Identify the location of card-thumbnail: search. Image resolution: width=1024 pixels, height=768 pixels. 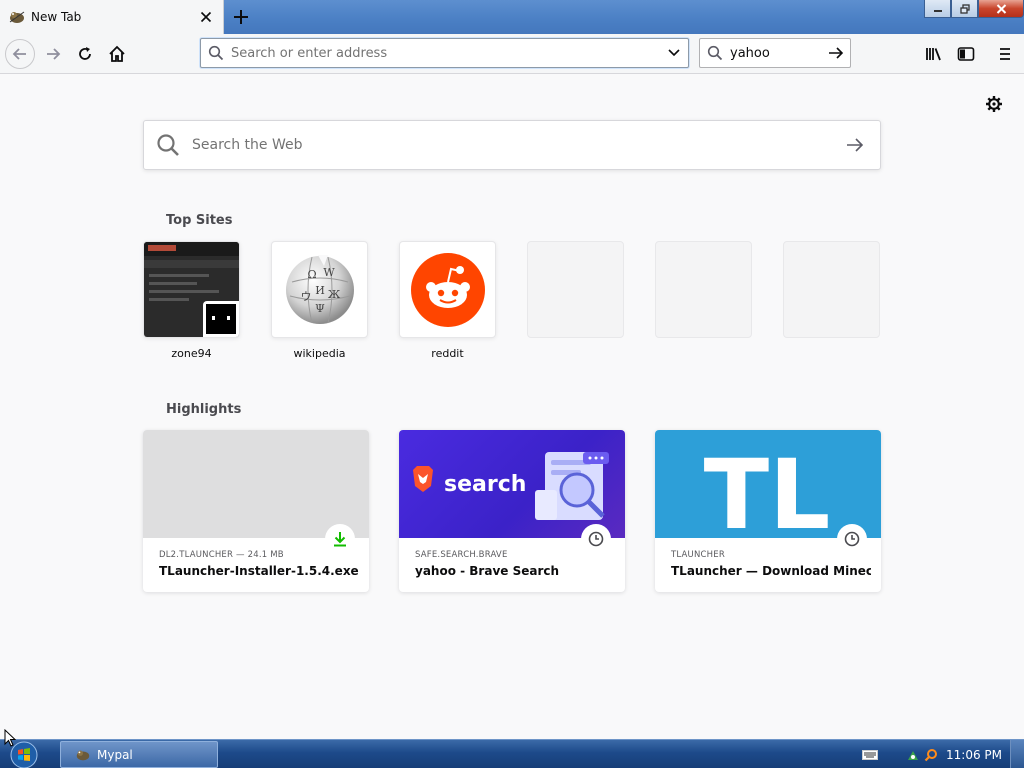
(512, 484).